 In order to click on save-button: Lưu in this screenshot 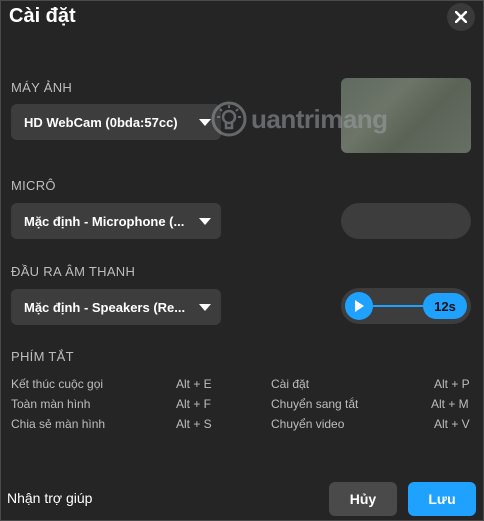, I will do `click(442, 499)`.